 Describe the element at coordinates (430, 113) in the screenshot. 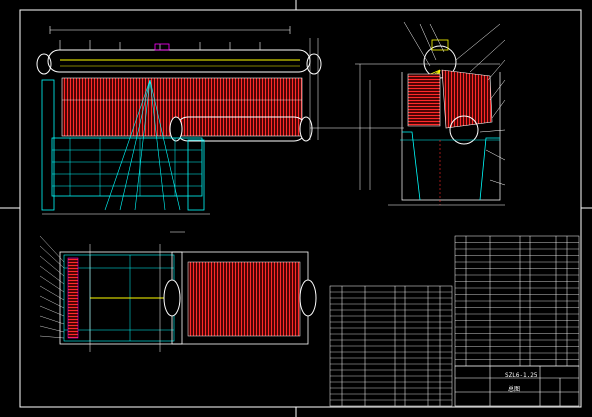

I see `side-elevation-view` at that location.